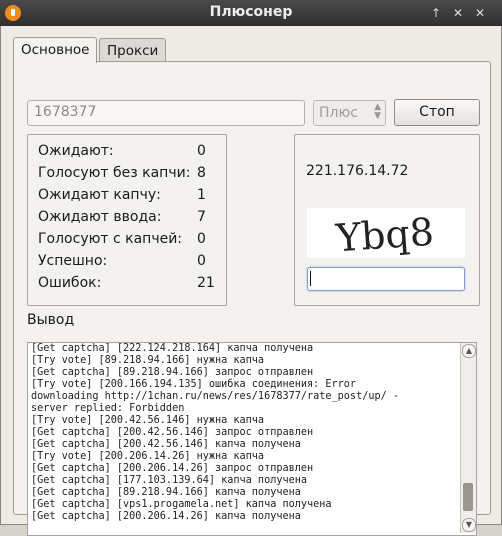  I want to click on stat-label: Голосуют без капчи:, so click(114, 173).